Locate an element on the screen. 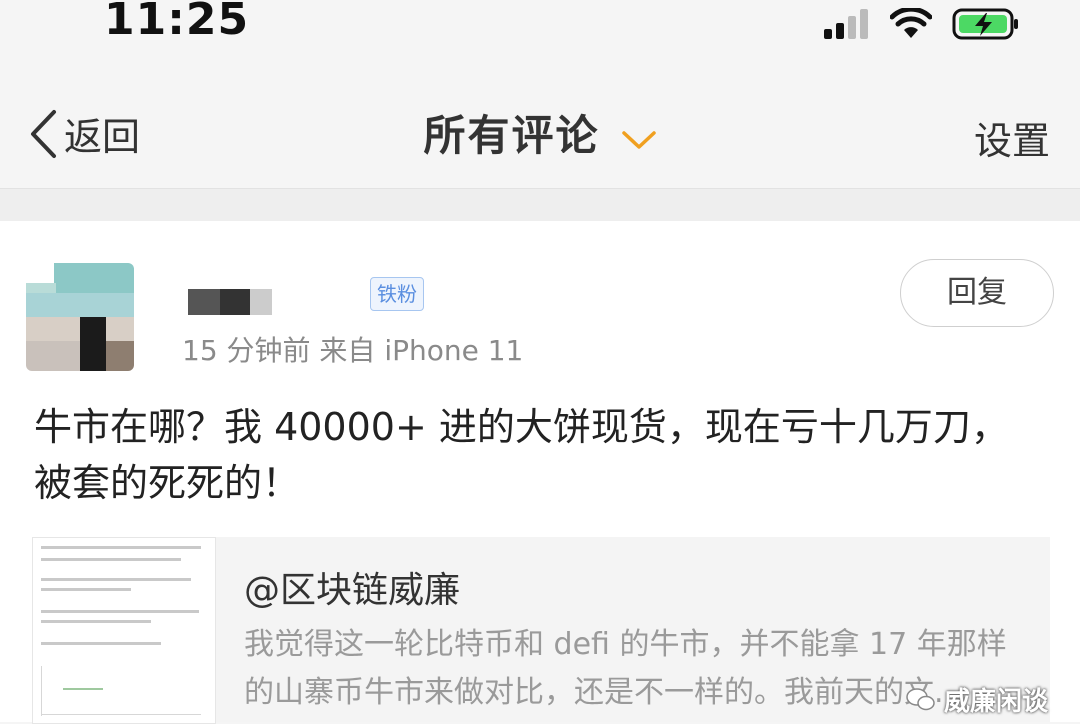 The width and height of the screenshot is (1080, 724). comment-text: 牛市在哪？我 40000+ 进的大饼现货，现在亏十几万刀，被套的死死的！ is located at coordinates (521, 455).